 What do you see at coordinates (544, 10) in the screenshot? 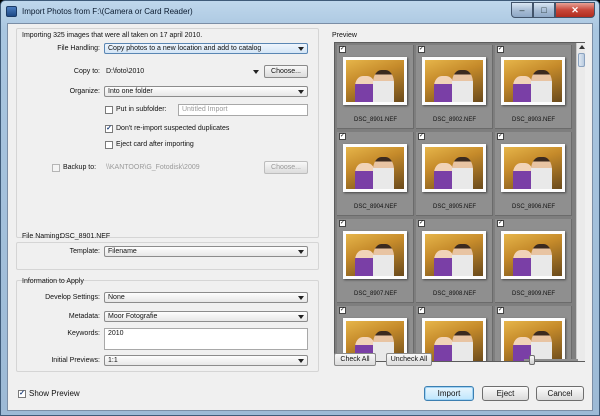
I see `maximize-button: □` at bounding box center [544, 10].